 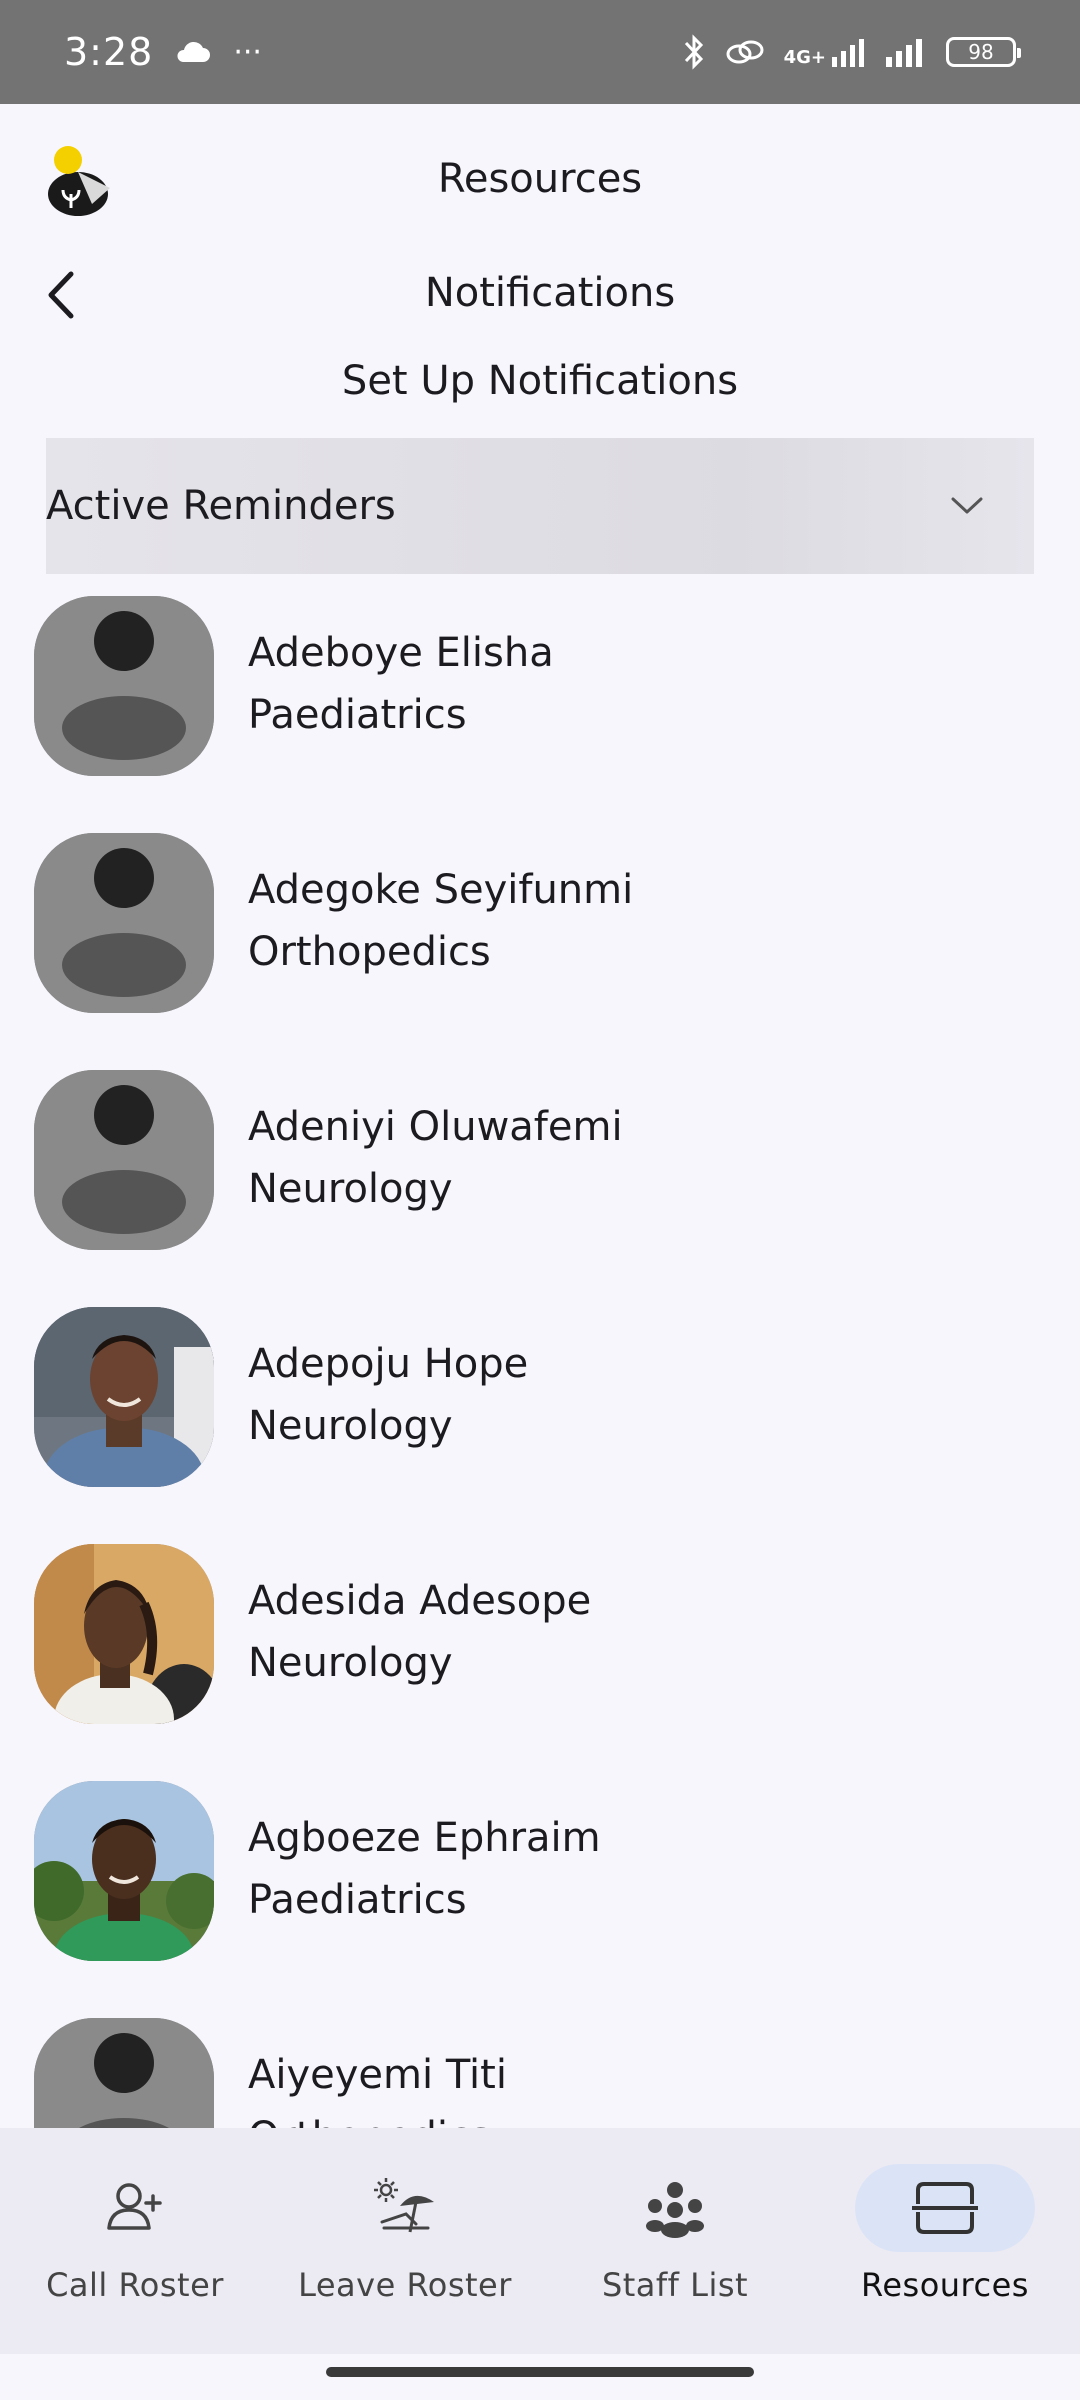 I want to click on staff-name: Aiyeyemi Titi, so click(x=377, y=2075).